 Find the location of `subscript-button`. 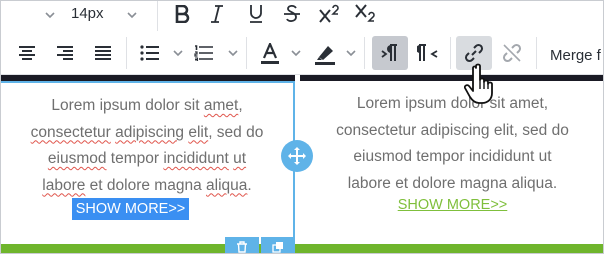

subscript-button is located at coordinates (366, 14).